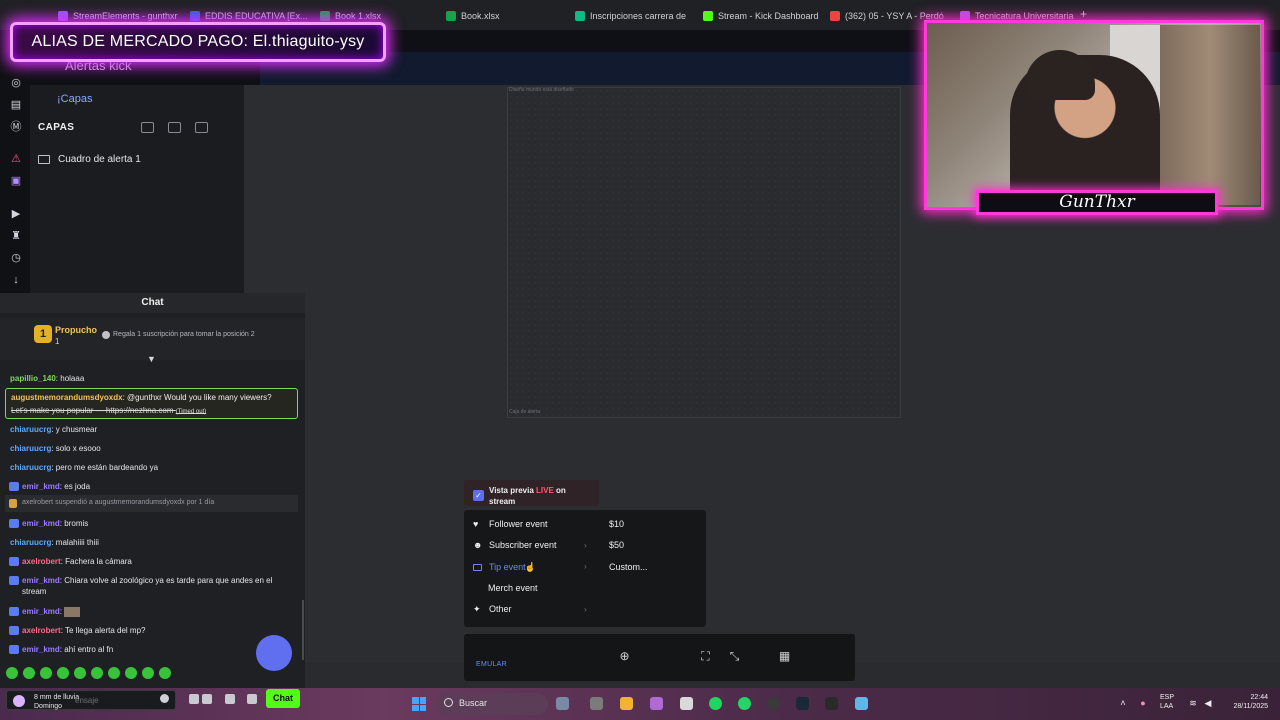 The image size is (1280, 720). What do you see at coordinates (149, 649) in the screenshot?
I see `chat-message: emir_kmd: ahí entro al fn` at bounding box center [149, 649].